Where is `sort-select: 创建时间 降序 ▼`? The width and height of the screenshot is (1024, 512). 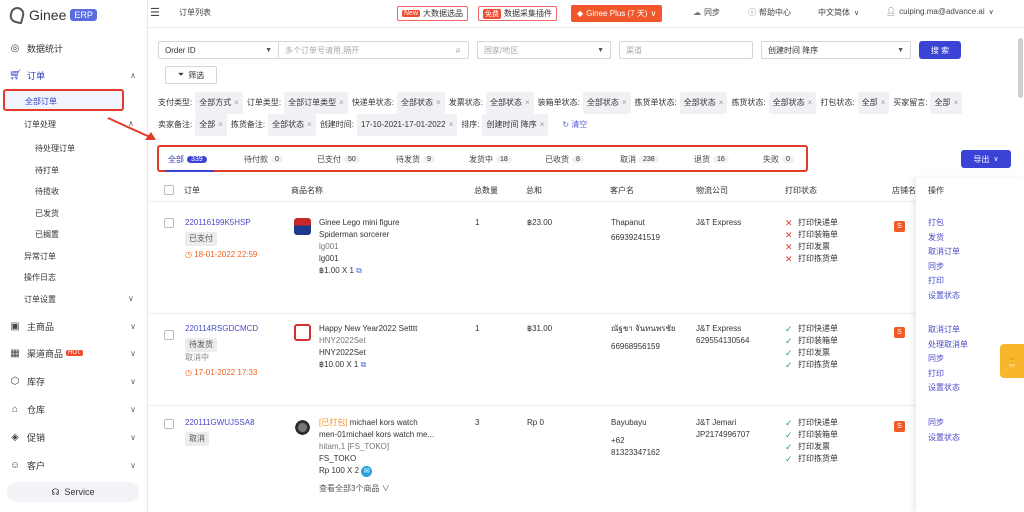
sort-select: 创建时间 降序 ▼ is located at coordinates (836, 50).